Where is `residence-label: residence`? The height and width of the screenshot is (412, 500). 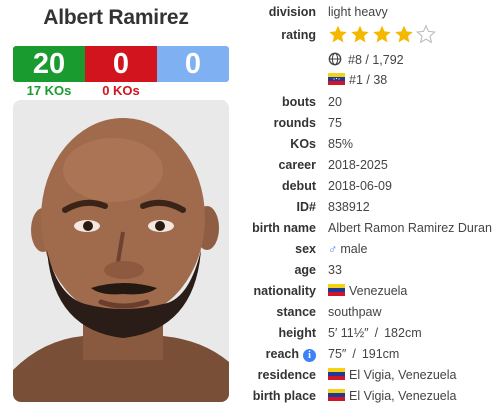
residence-label: residence is located at coordinates (286, 375).